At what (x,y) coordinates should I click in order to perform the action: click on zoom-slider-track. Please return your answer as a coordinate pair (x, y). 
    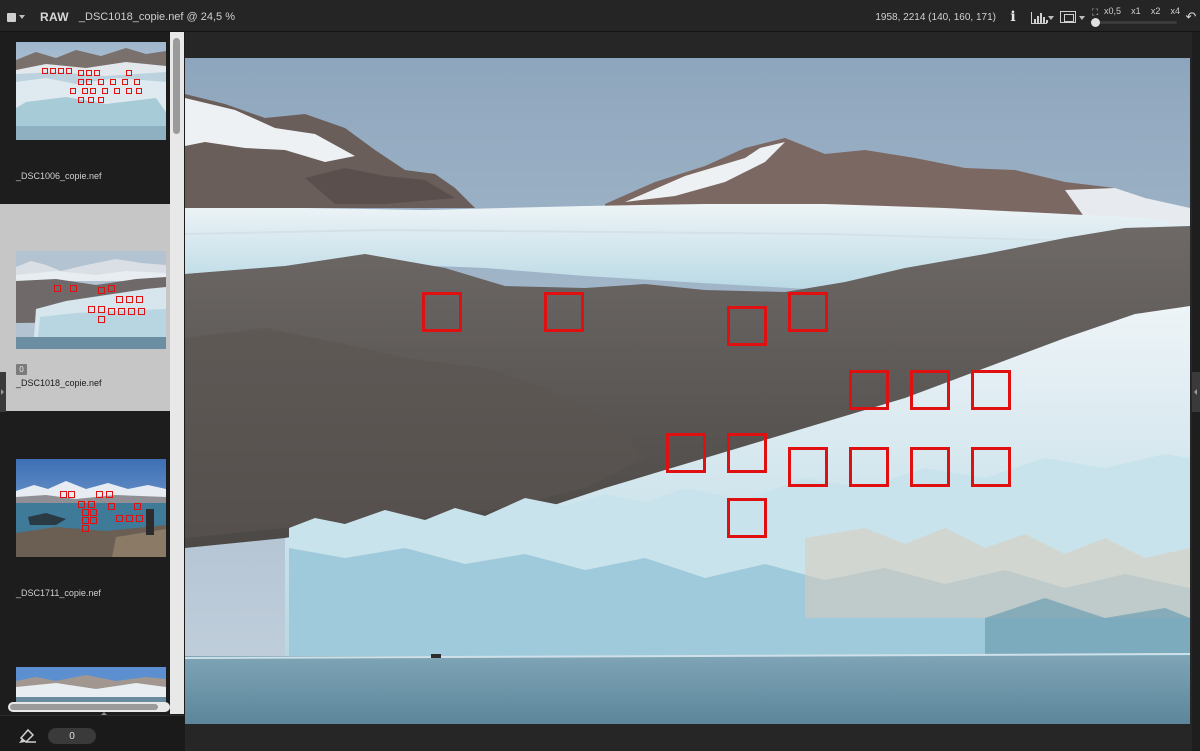
    Looking at the image, I should click on (1135, 22).